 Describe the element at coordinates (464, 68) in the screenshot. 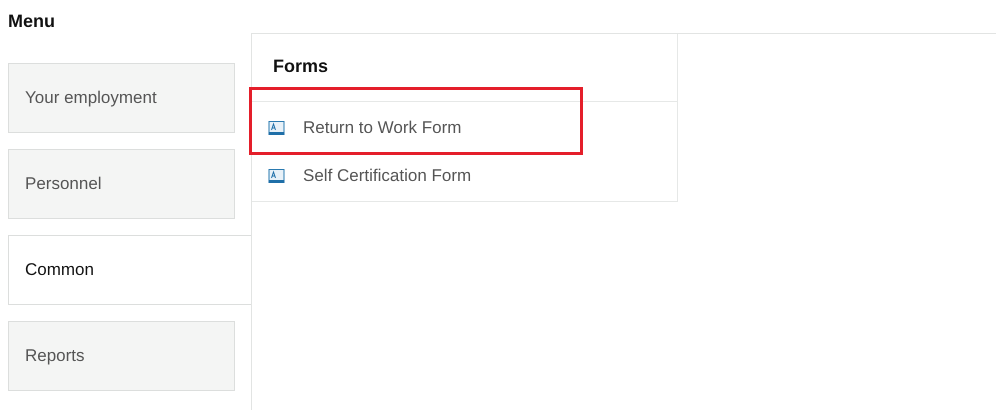

I see `forms-heading: Forms` at that location.